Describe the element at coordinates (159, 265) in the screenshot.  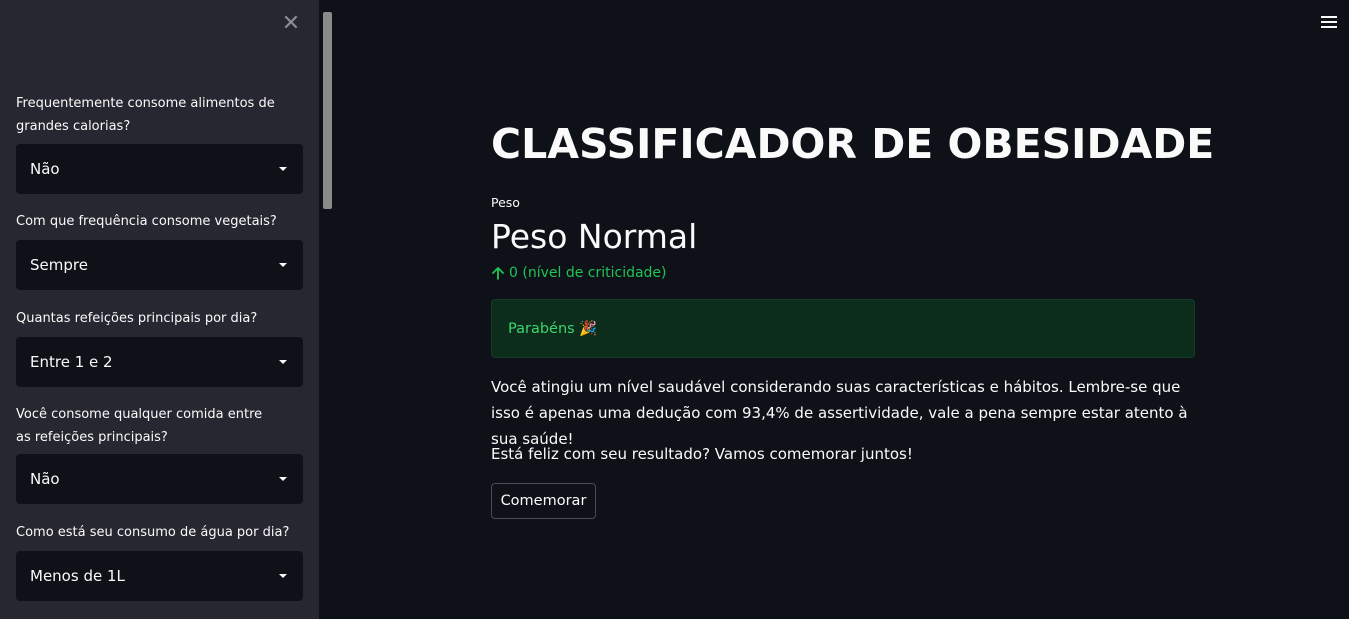
I see `select-vegetables: Sempre` at that location.